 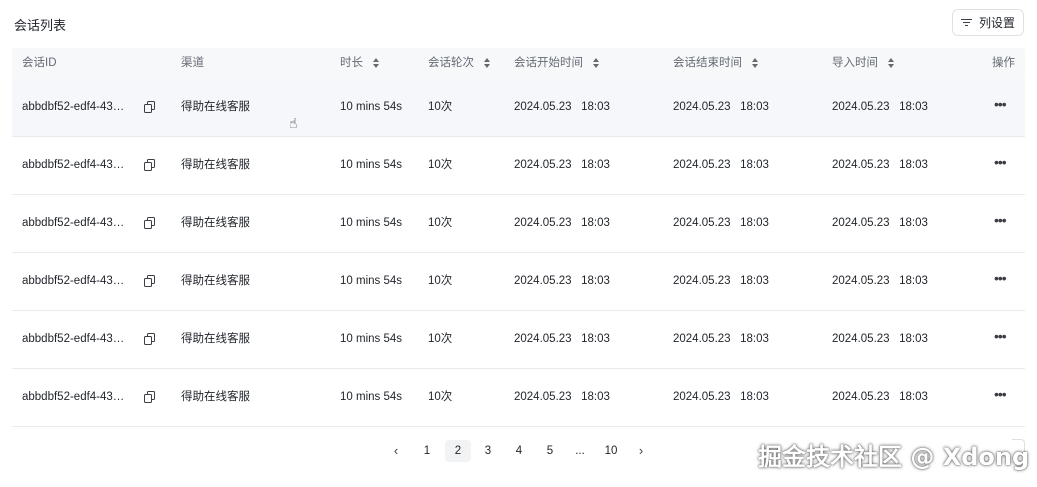 I want to click on filter-icon, so click(x=966, y=23).